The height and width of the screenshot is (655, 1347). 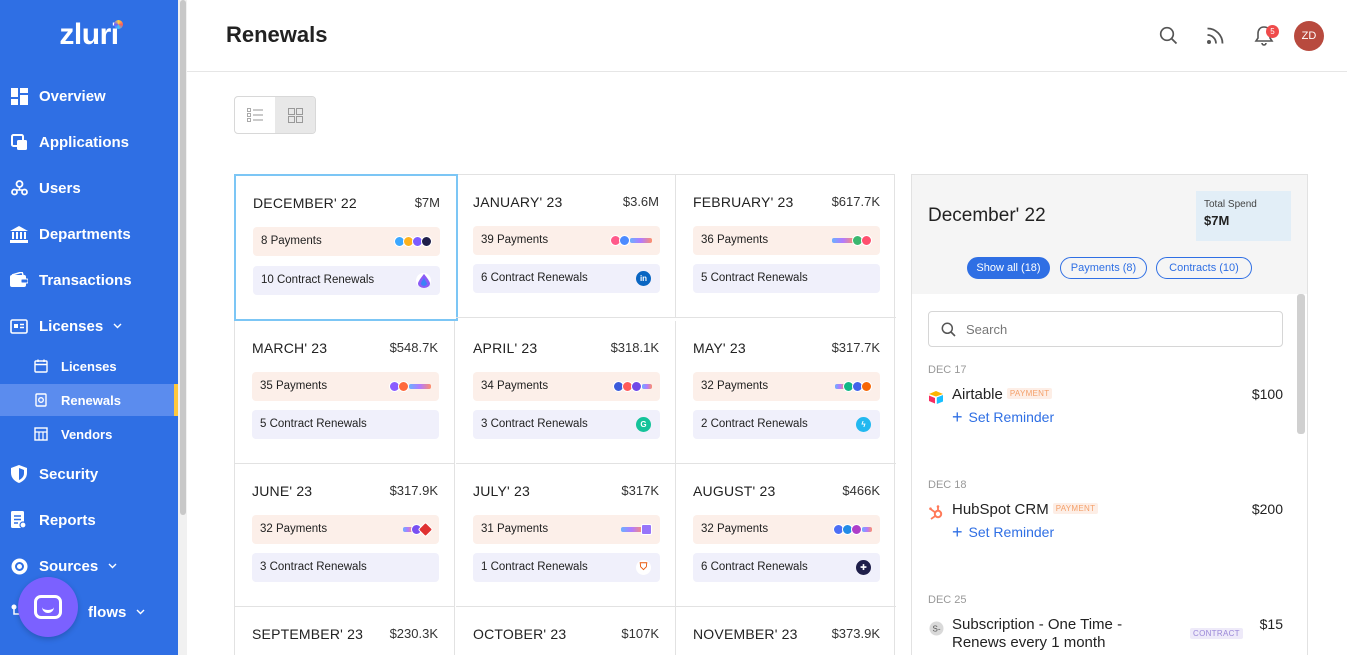 What do you see at coordinates (71, 326) in the screenshot?
I see `sidebar-item-label: Licenses` at bounding box center [71, 326].